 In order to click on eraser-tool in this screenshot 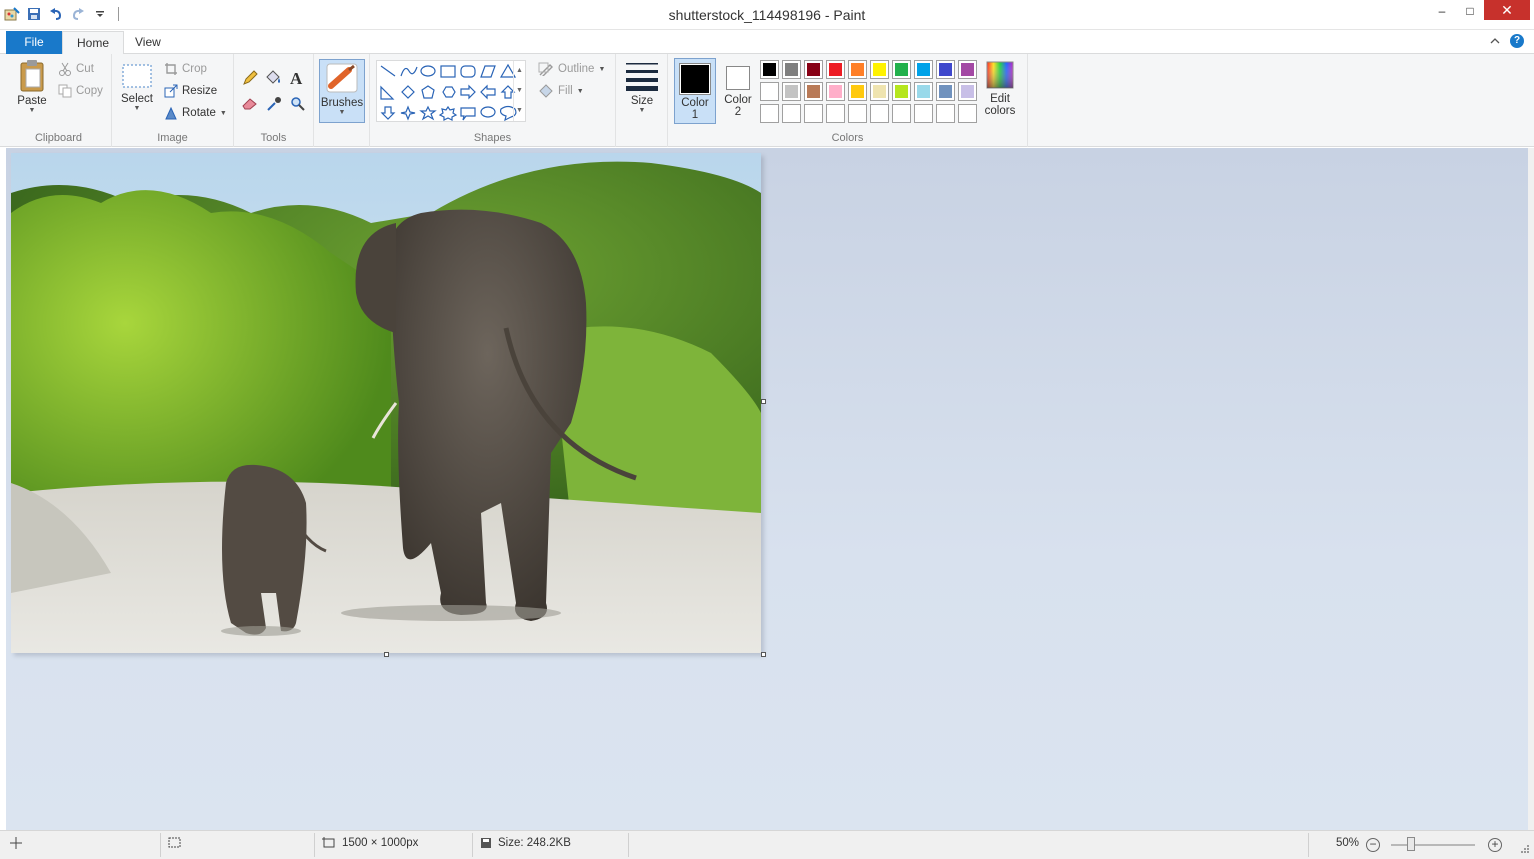, I will do `click(250, 103)`.